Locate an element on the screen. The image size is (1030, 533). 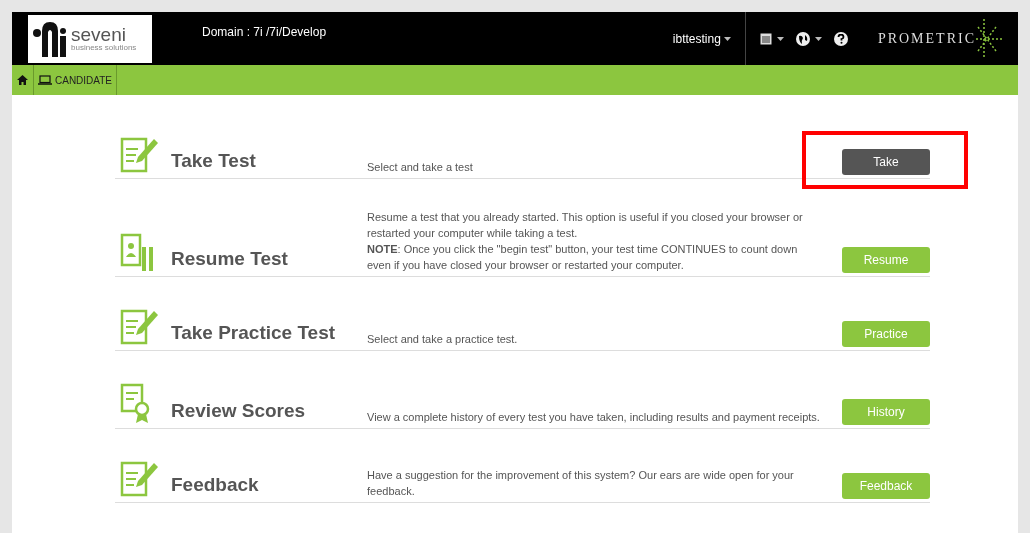
candidate-tab: CANDIDATE is located at coordinates (76, 80).